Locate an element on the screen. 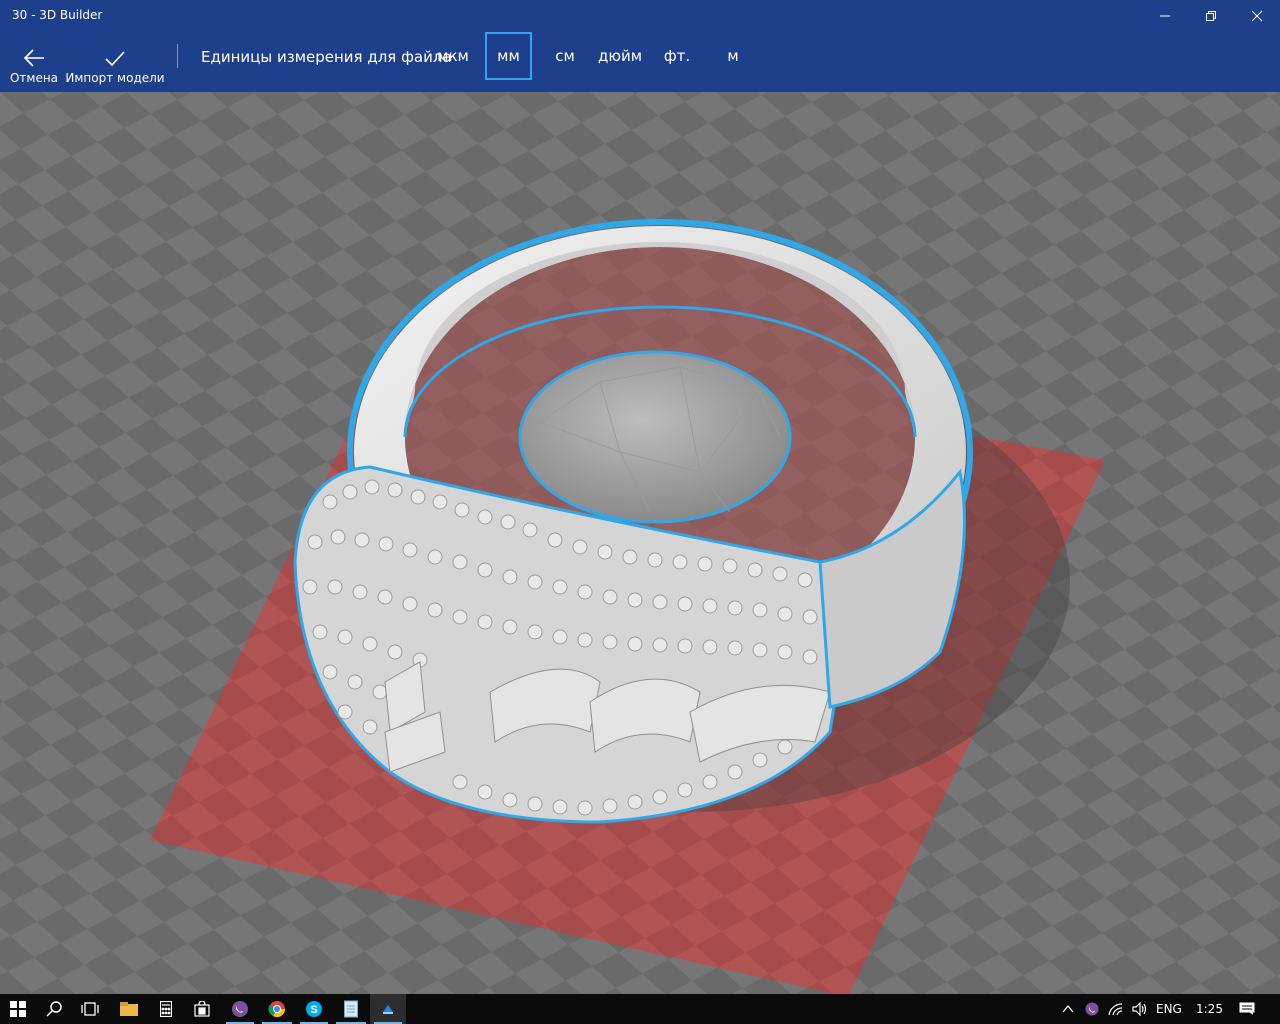  search-button is located at coordinates (54, 1009).